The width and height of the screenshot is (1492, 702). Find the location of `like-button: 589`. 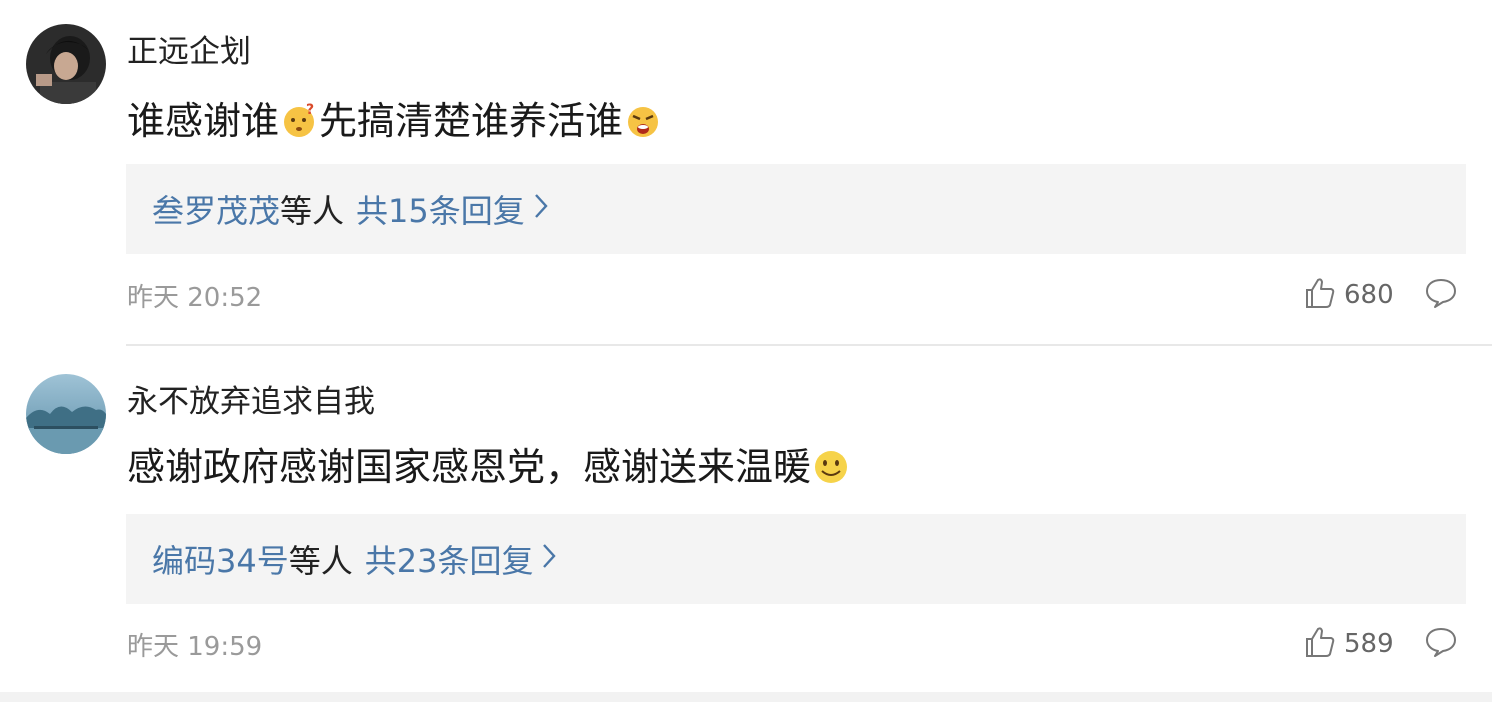

like-button: 589 is located at coordinates (1349, 644).